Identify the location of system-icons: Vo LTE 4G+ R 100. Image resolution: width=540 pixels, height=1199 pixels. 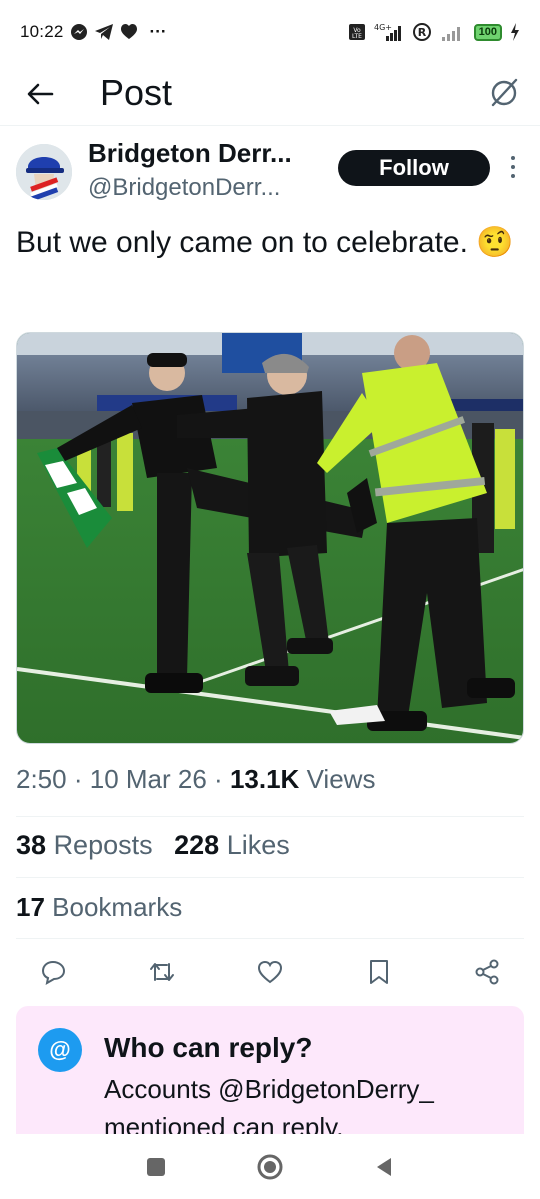
(434, 32).